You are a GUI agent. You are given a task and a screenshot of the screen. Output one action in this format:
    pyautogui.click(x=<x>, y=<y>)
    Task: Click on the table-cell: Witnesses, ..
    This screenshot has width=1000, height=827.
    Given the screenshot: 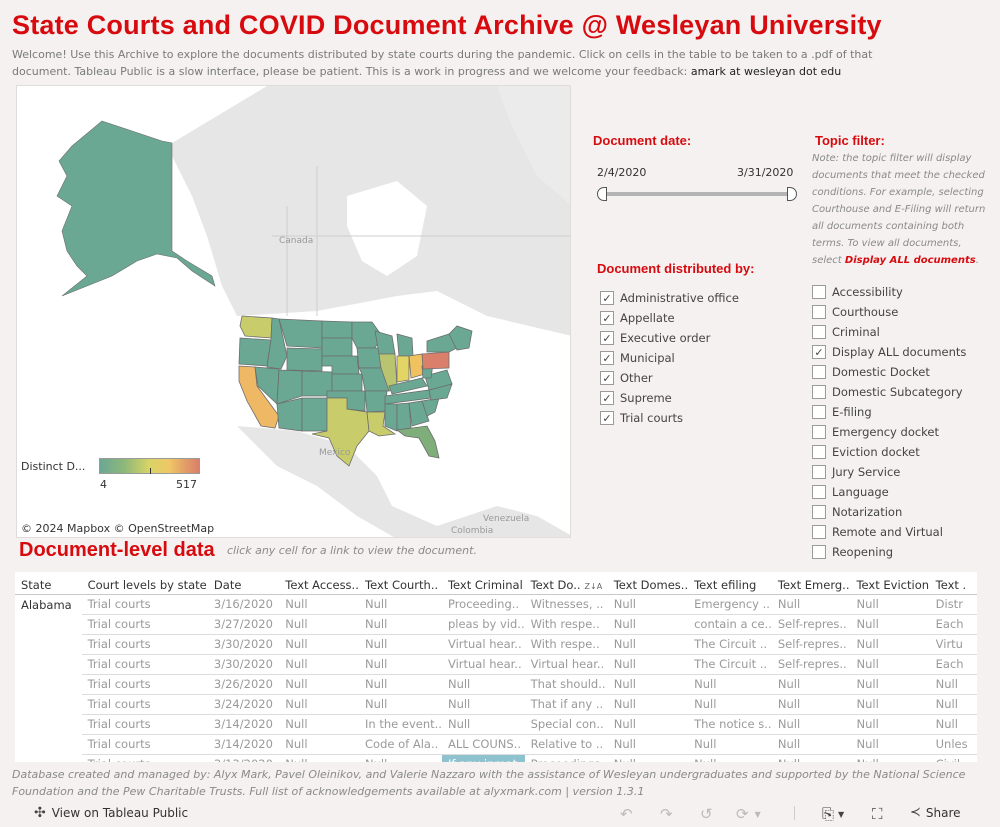 What is the action you would take?
    pyautogui.click(x=566, y=604)
    